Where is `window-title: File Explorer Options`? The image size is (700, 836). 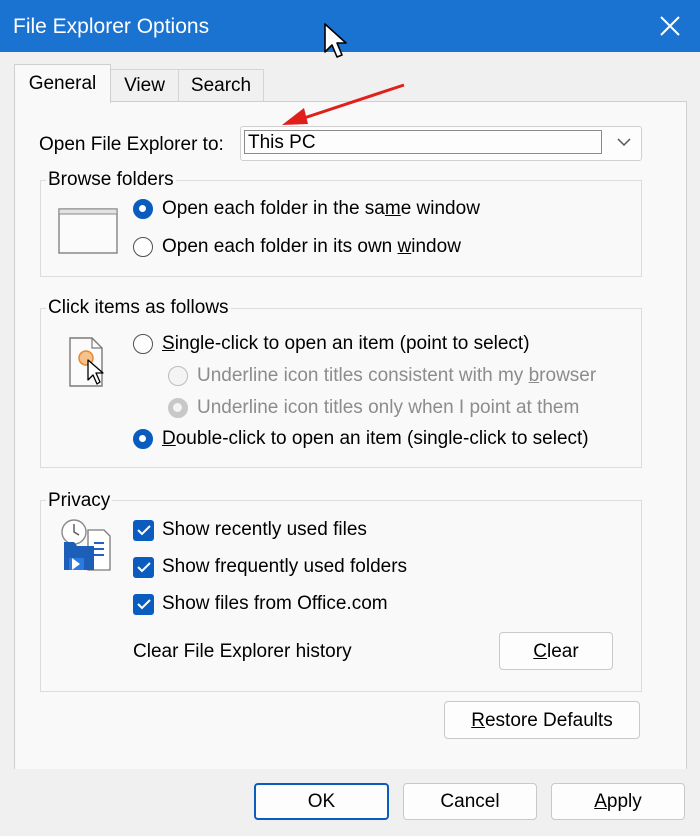
window-title: File Explorer Options is located at coordinates (111, 26).